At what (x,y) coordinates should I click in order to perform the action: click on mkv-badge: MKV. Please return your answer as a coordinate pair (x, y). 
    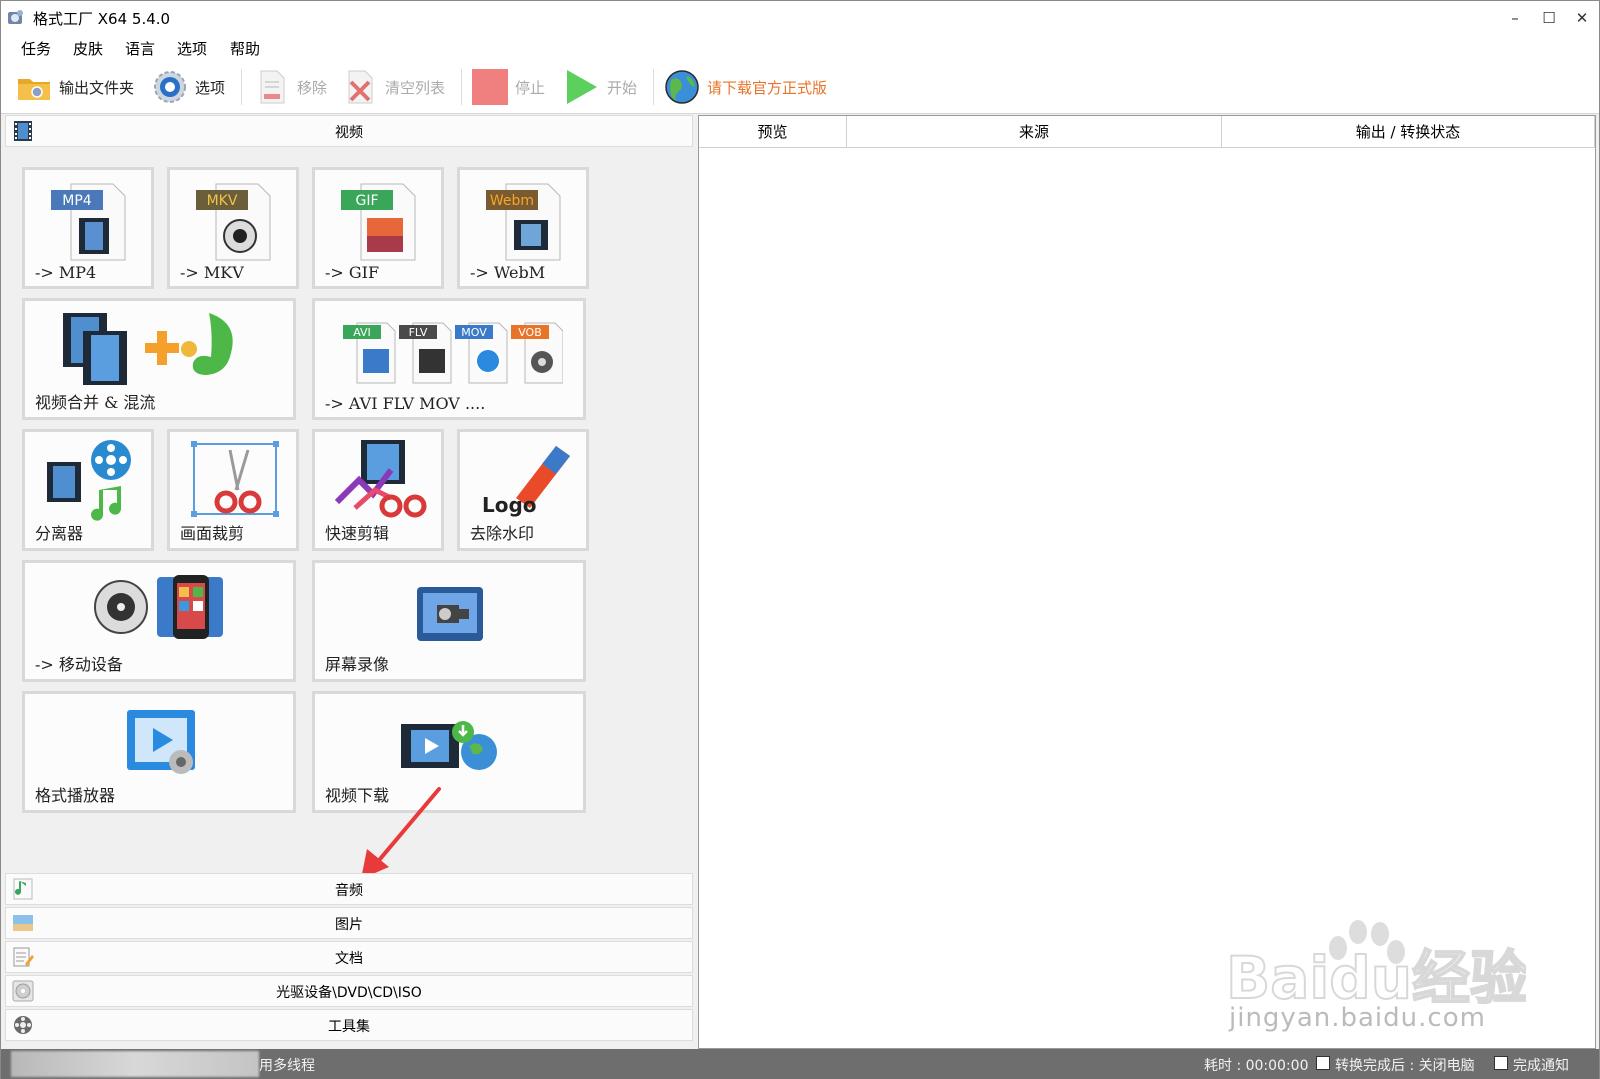
    Looking at the image, I should click on (222, 201).